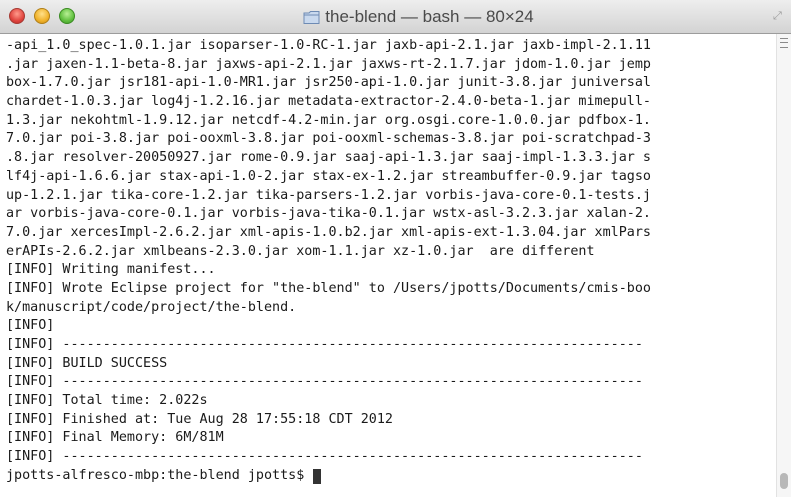  What do you see at coordinates (30, 326) in the screenshot?
I see `terminal-line: [INFO]` at bounding box center [30, 326].